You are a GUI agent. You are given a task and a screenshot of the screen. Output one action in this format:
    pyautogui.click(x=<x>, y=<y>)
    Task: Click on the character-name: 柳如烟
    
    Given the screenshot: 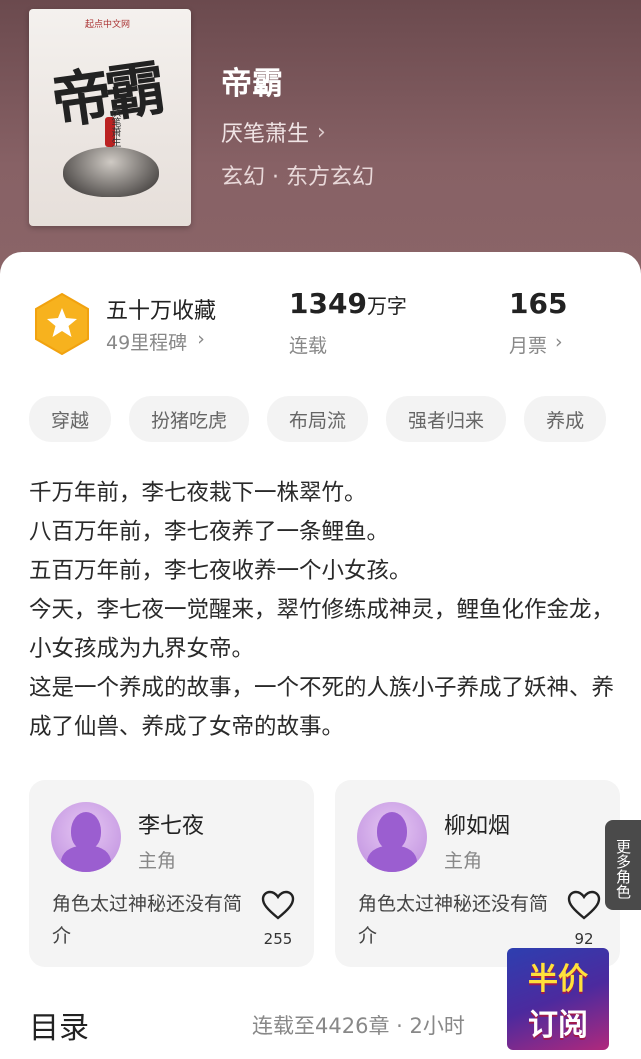 What is the action you would take?
    pyautogui.click(x=477, y=826)
    